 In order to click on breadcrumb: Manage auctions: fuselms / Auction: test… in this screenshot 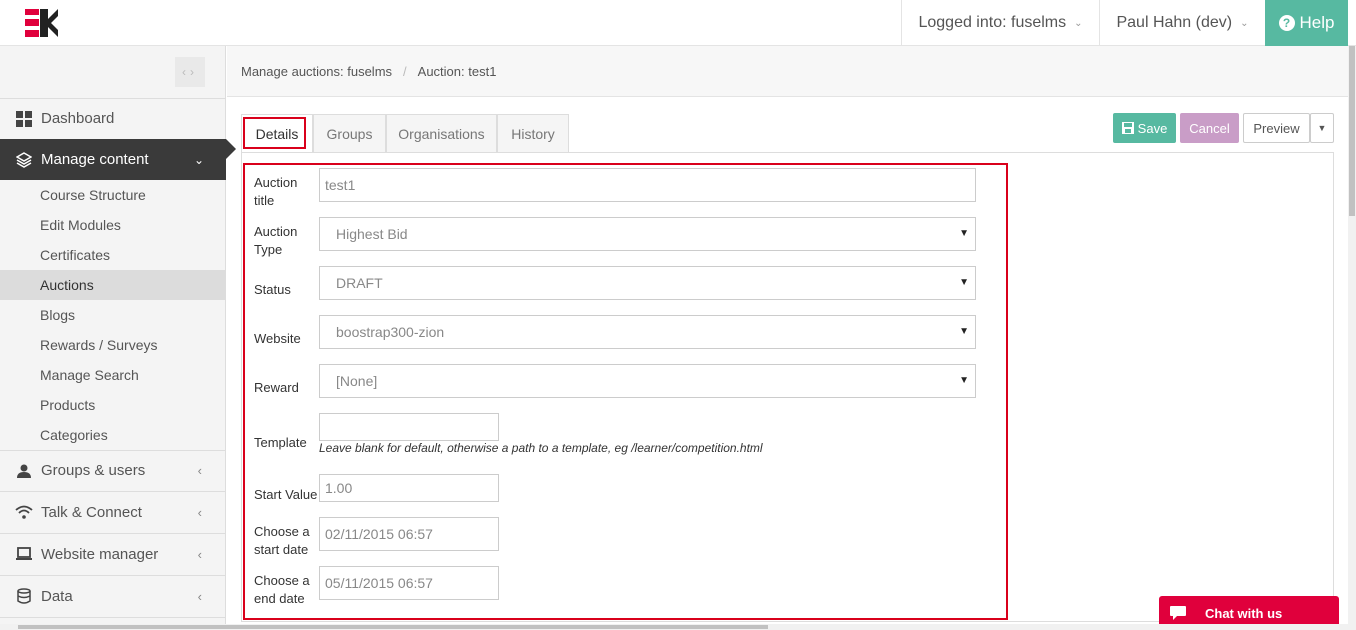, I will do `click(787, 71)`.